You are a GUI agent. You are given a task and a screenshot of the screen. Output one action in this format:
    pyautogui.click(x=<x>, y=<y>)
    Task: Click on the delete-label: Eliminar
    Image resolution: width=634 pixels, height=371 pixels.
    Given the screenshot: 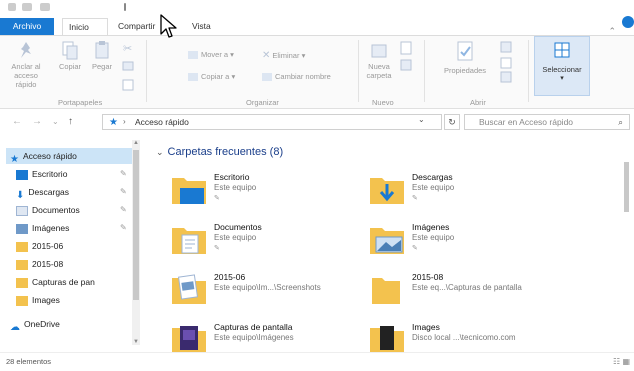 What is the action you would take?
    pyautogui.click(x=286, y=55)
    